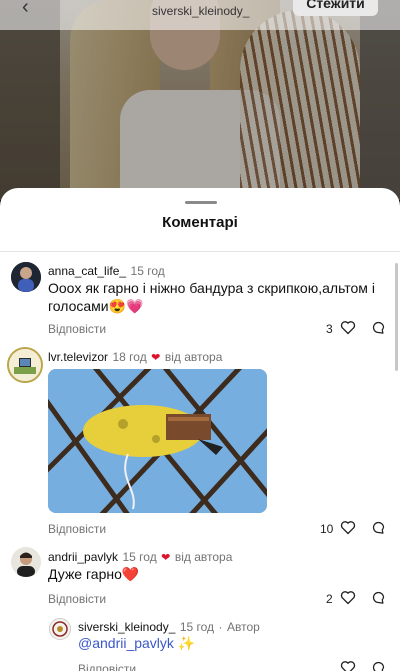 This screenshot has height=671, width=400. What do you see at coordinates (78, 357) in the screenshot?
I see `comment-username: lvr.televizor` at bounding box center [78, 357].